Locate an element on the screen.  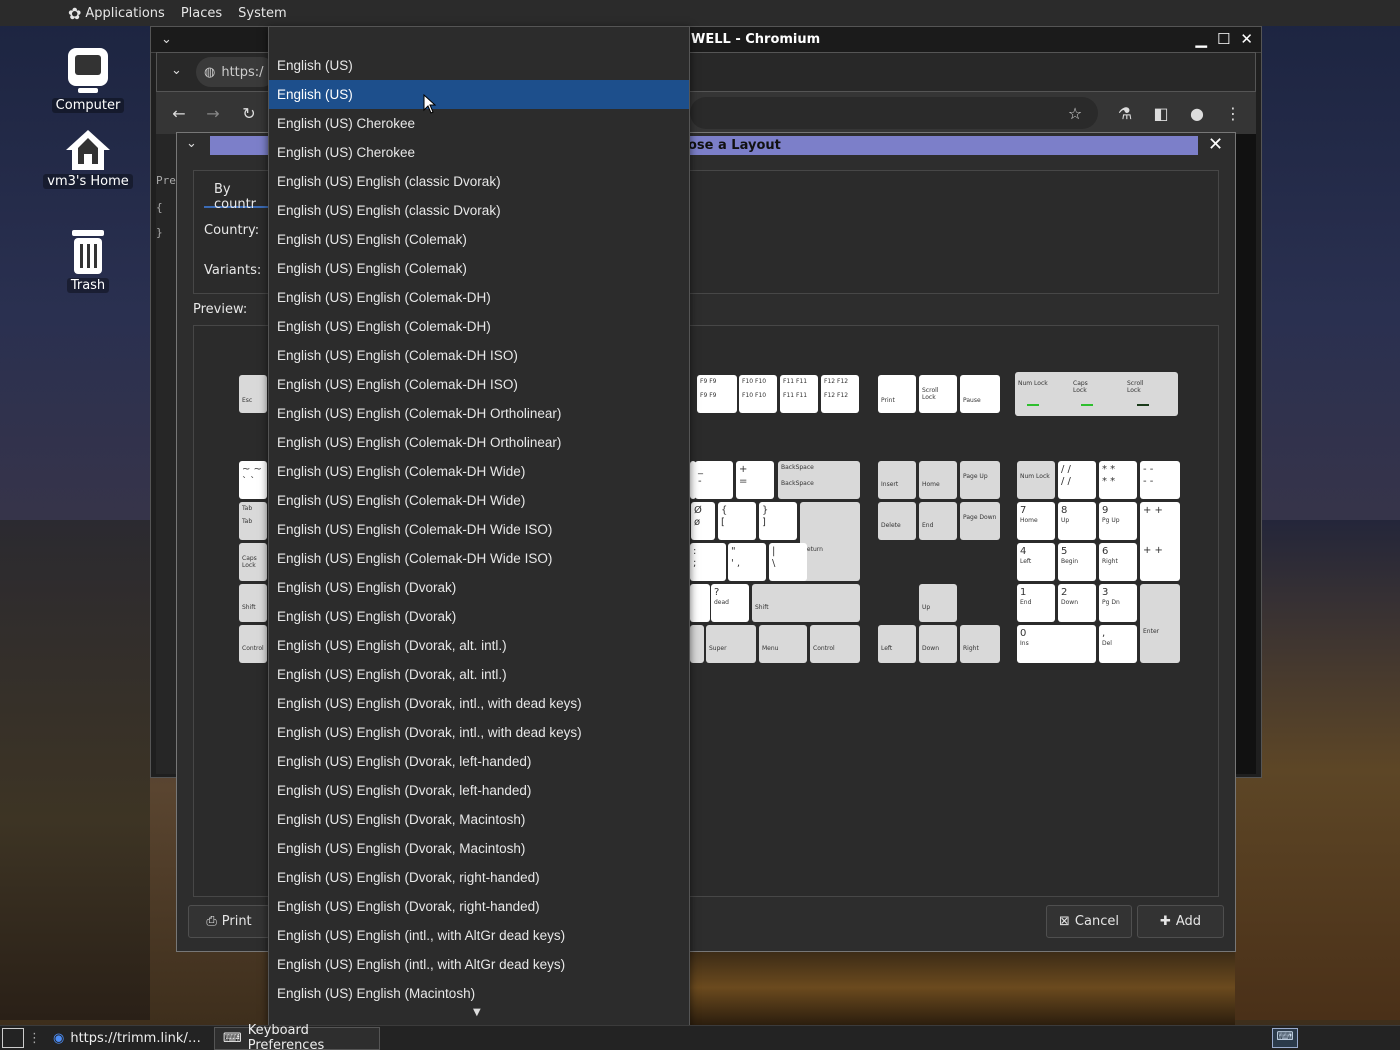
key-question: ? dead is located at coordinates (730, 603).